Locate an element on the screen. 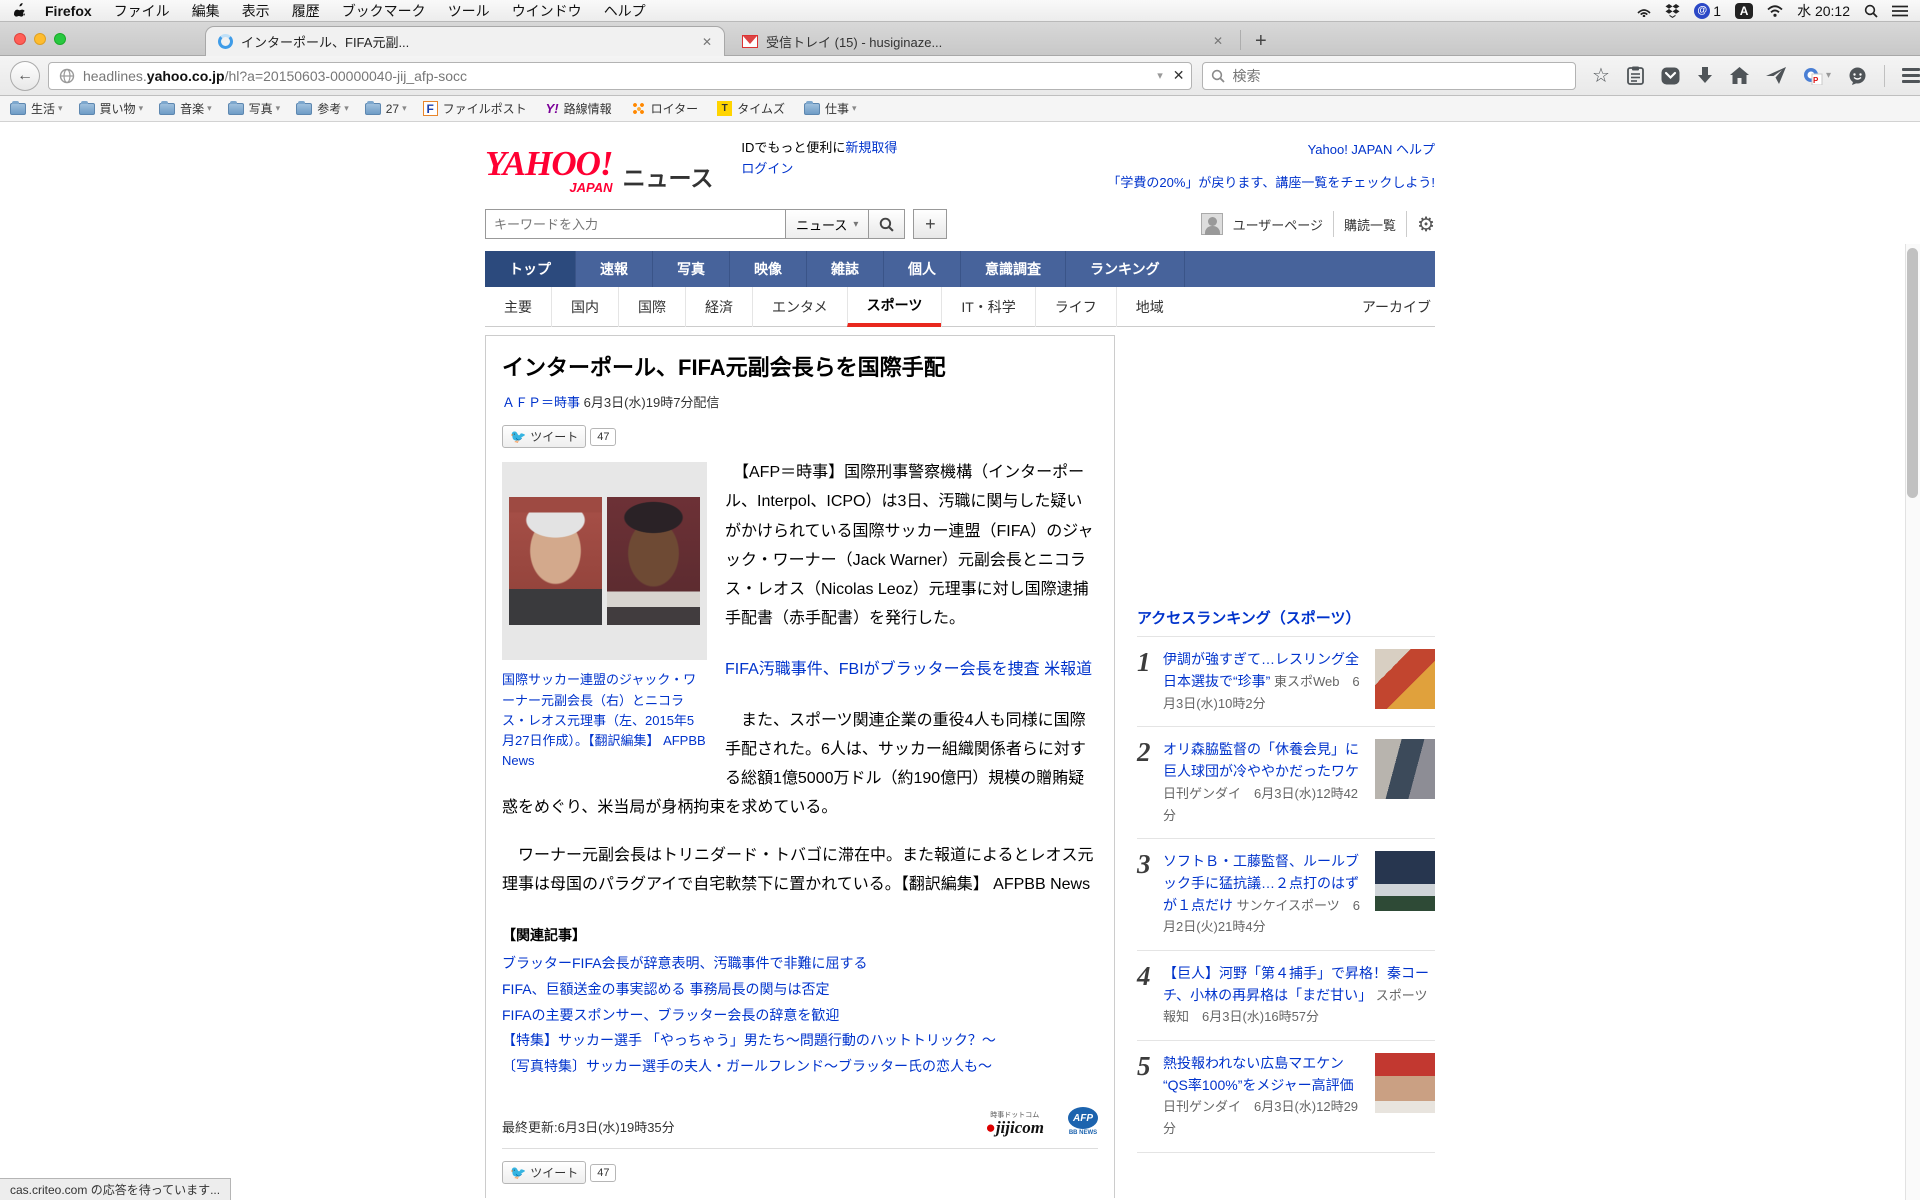 This screenshot has height=1200, width=1920. subscriptions-link: 購読一覧 is located at coordinates (1370, 224).